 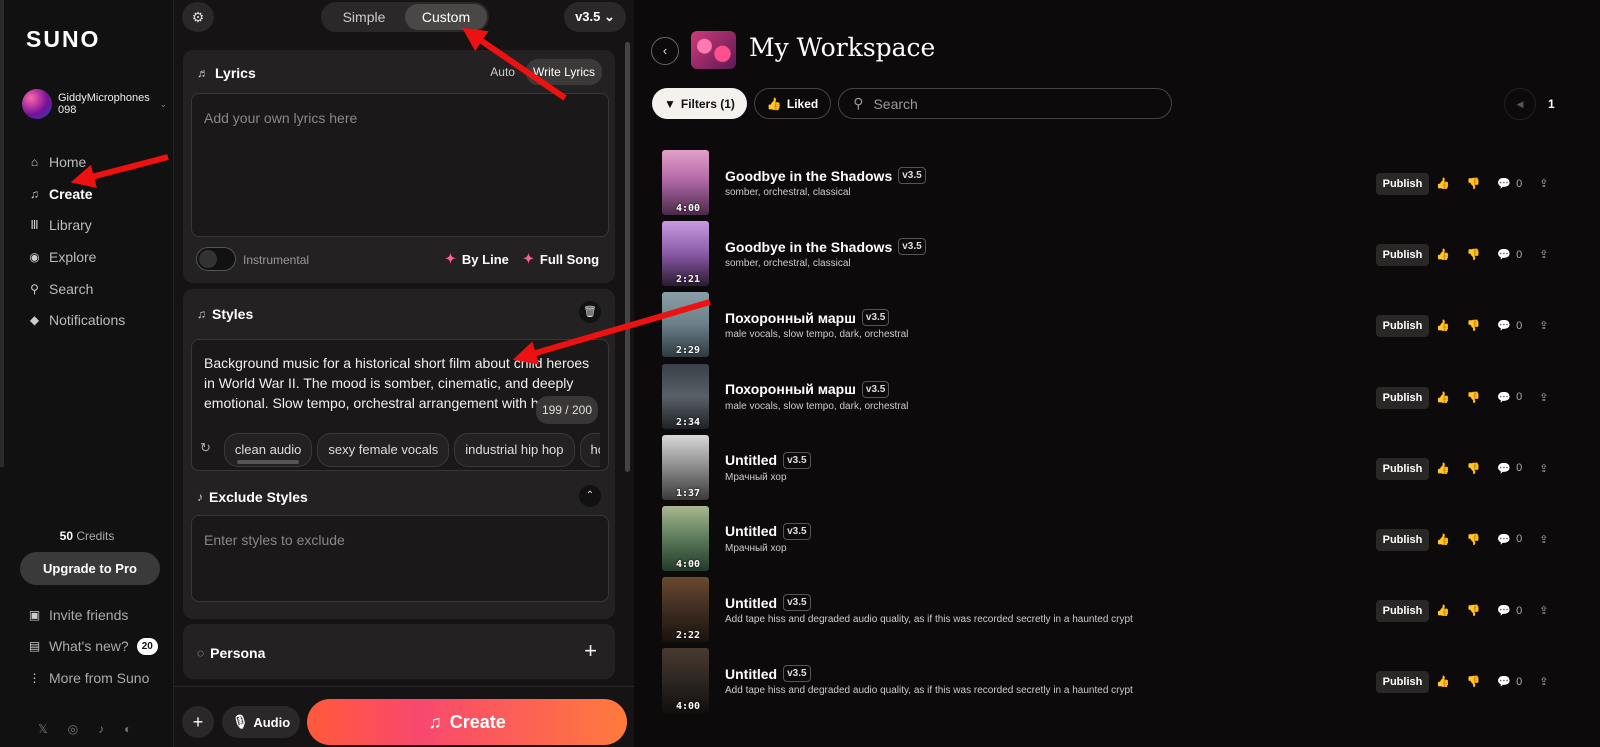 I want to click on chips-scrollbar, so click(x=268, y=462).